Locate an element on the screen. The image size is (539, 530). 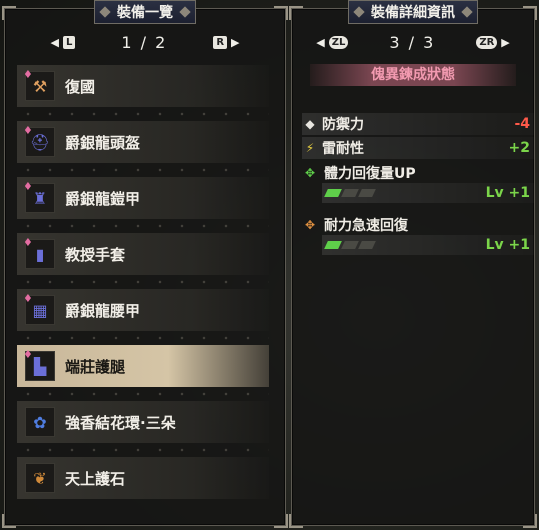
helmet-icon: ⛑ ♦ is located at coordinates (39, 140).